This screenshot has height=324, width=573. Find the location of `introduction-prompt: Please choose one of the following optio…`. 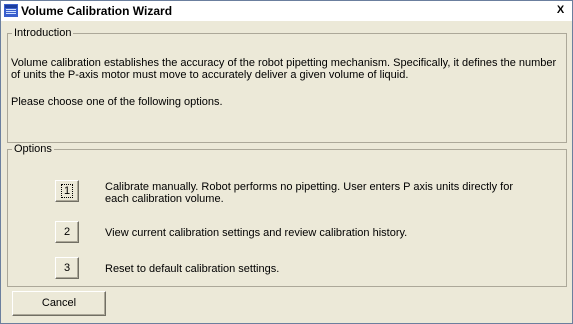

introduction-prompt: Please choose one of the following optio… is located at coordinates (117, 102).